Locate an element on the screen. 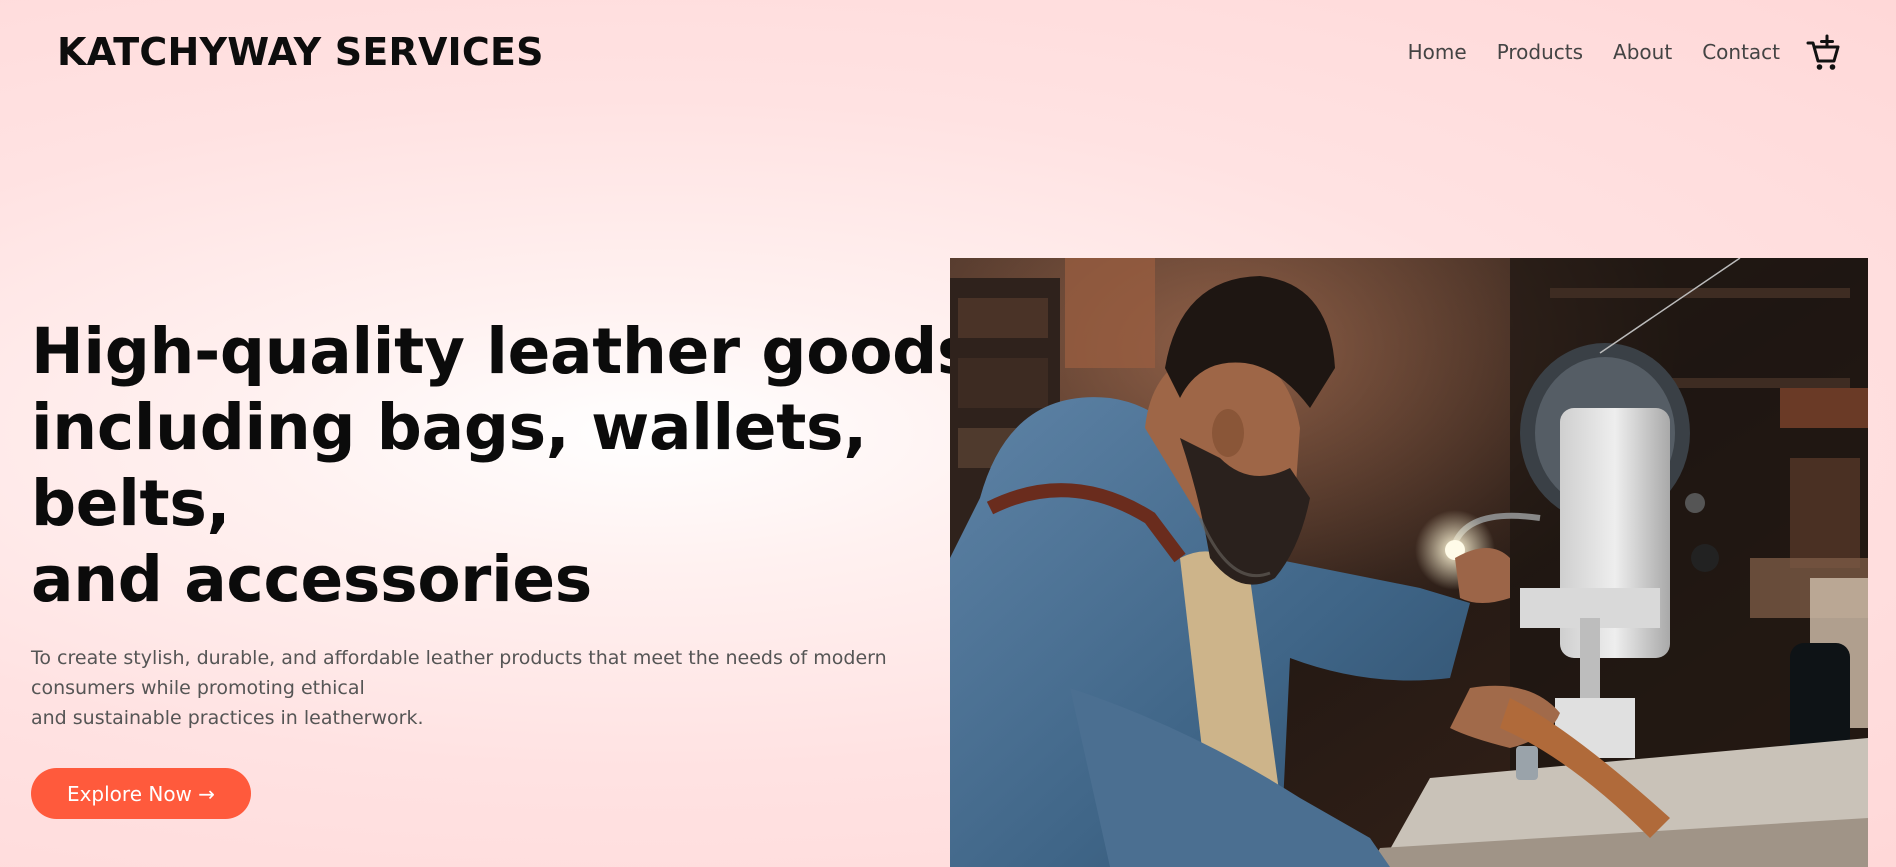 This screenshot has height=867, width=1896. nav-link-contact: Contact is located at coordinates (1741, 52).